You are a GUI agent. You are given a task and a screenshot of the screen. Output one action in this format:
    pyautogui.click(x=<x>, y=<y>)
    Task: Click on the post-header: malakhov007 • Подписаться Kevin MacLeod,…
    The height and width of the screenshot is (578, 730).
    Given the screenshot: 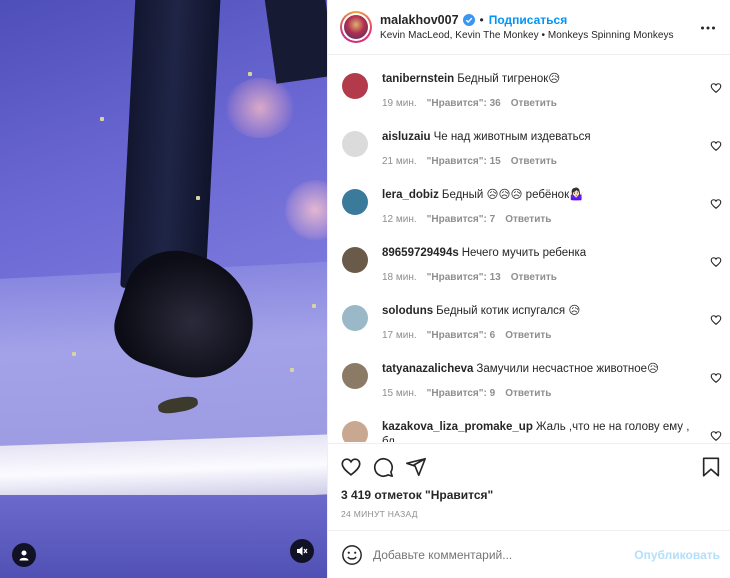 What is the action you would take?
    pyautogui.click(x=529, y=27)
    